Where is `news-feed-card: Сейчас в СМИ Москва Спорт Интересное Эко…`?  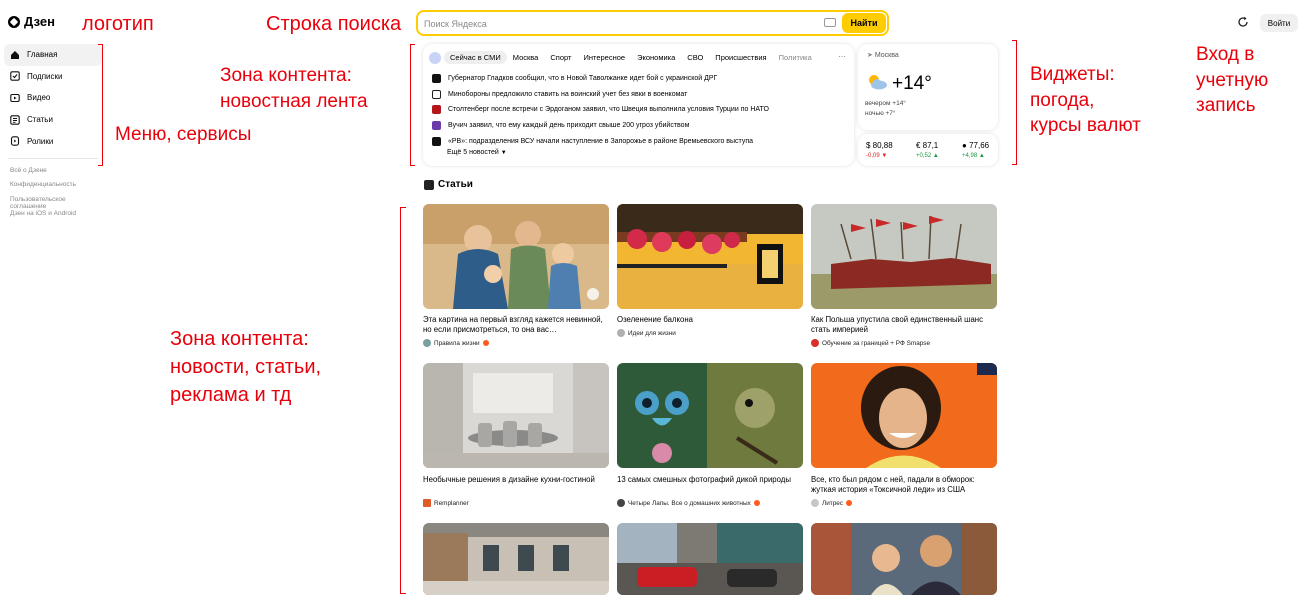
news-feed-card: Сейчас в СМИ Москва Спорт Интересное Эко… is located at coordinates (638, 105).